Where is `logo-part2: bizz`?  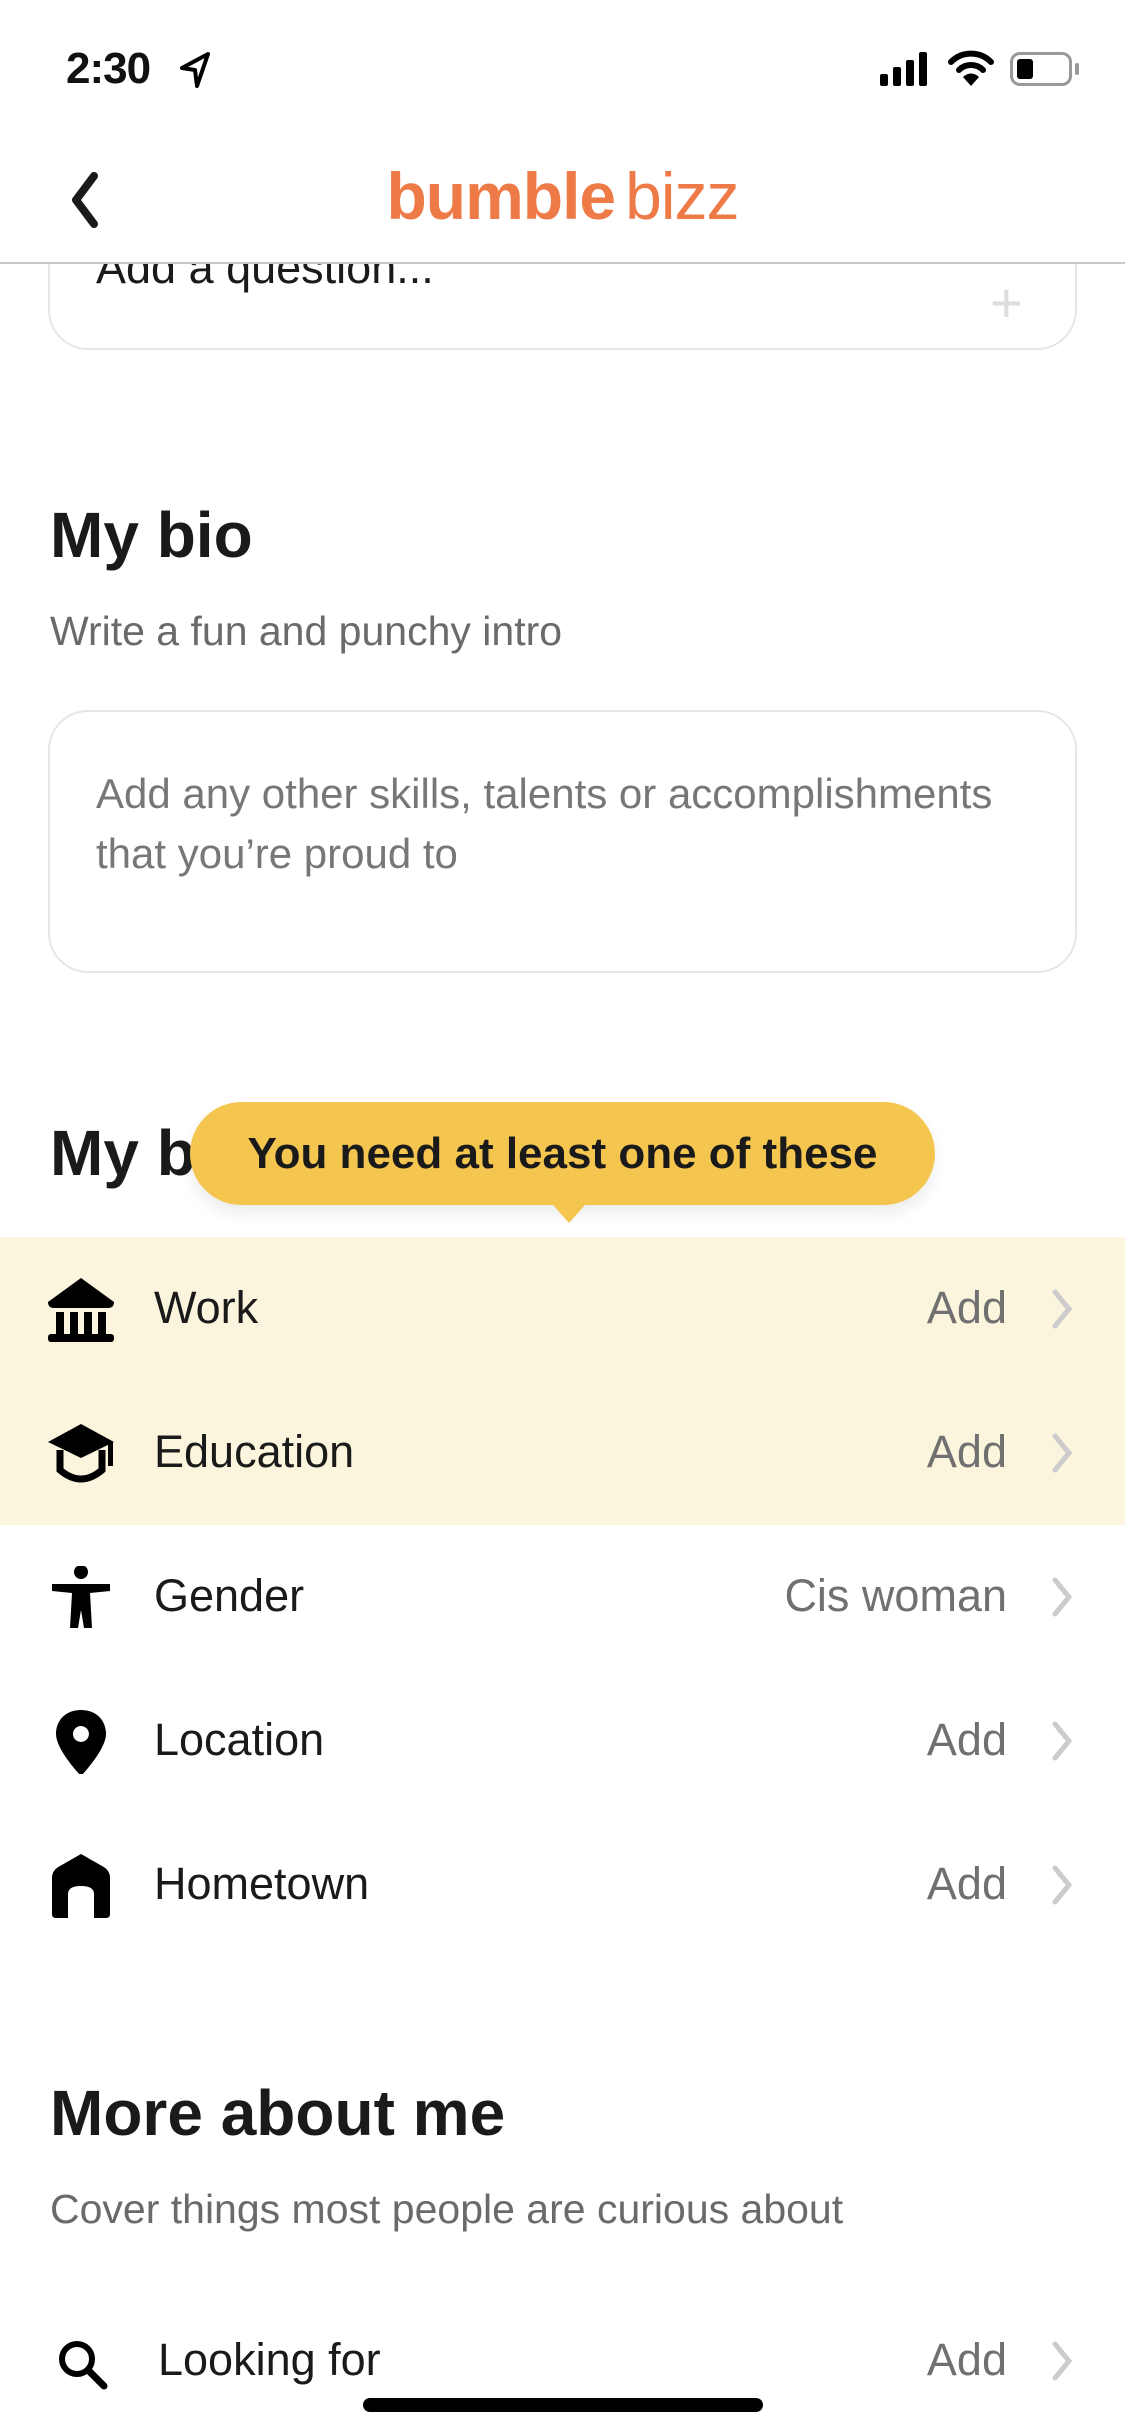 logo-part2: bizz is located at coordinates (682, 196).